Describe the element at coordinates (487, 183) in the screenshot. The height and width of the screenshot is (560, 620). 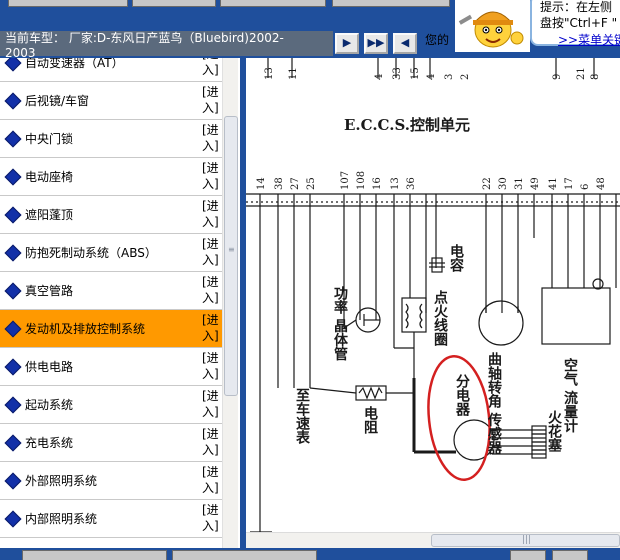
I see `pin-label-9: 22` at that location.